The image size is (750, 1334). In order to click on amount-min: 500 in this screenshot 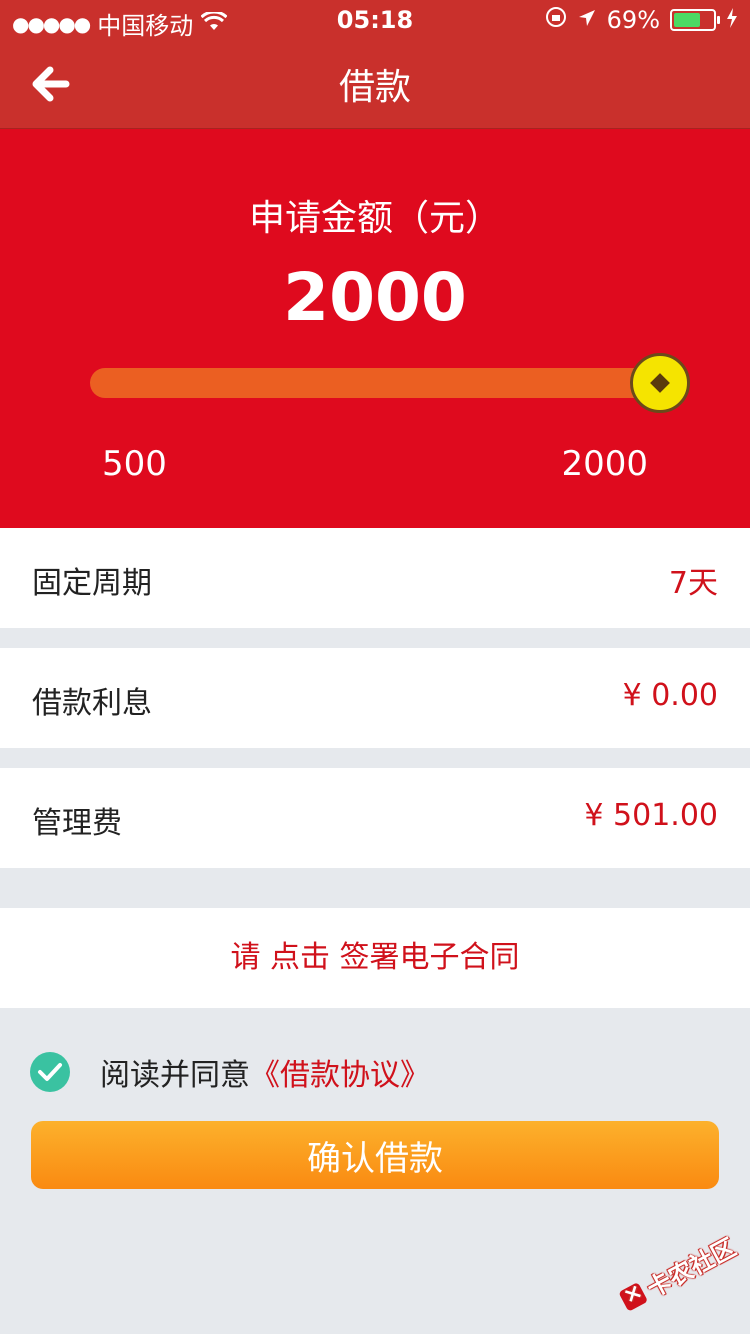, I will do `click(134, 464)`.